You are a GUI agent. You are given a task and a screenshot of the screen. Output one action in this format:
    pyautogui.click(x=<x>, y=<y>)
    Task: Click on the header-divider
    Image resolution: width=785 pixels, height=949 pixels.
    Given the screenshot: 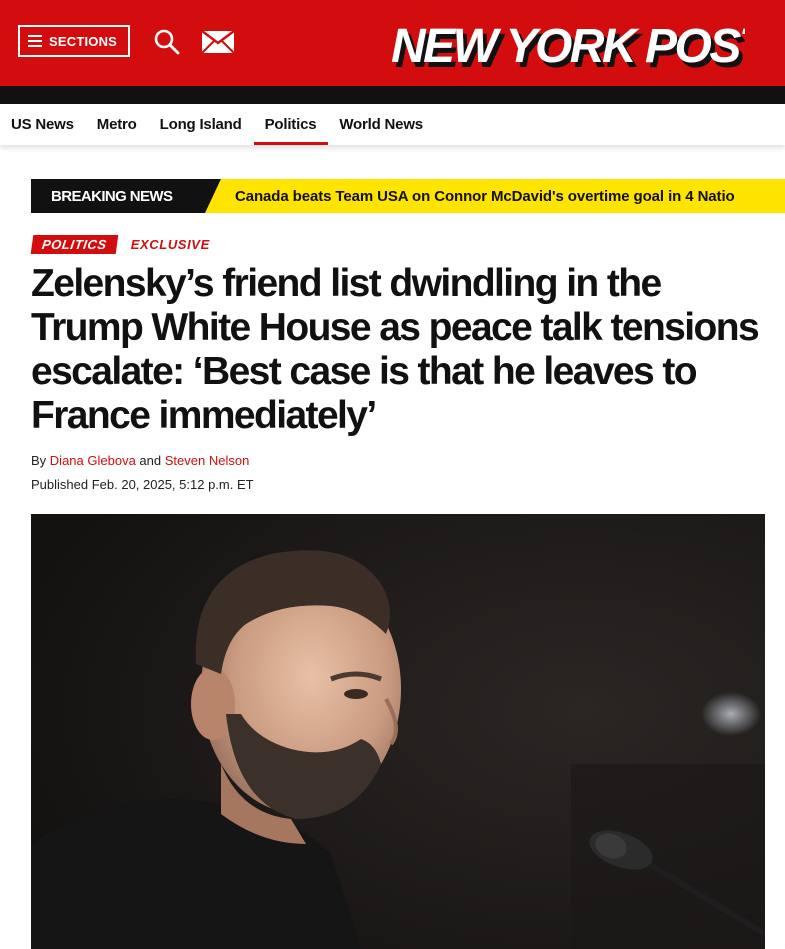 What is the action you would take?
    pyautogui.click(x=392, y=95)
    